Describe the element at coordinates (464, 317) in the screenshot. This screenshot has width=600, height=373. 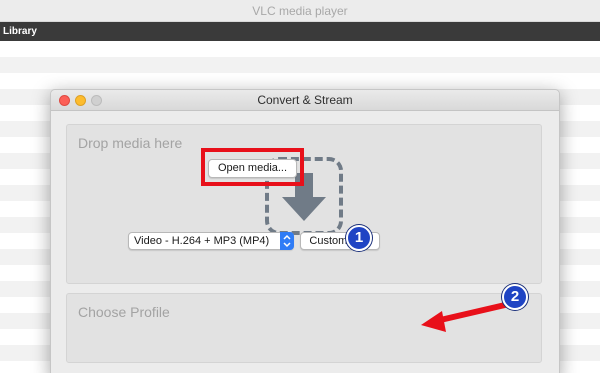
I see `callout-arrow-icon` at that location.